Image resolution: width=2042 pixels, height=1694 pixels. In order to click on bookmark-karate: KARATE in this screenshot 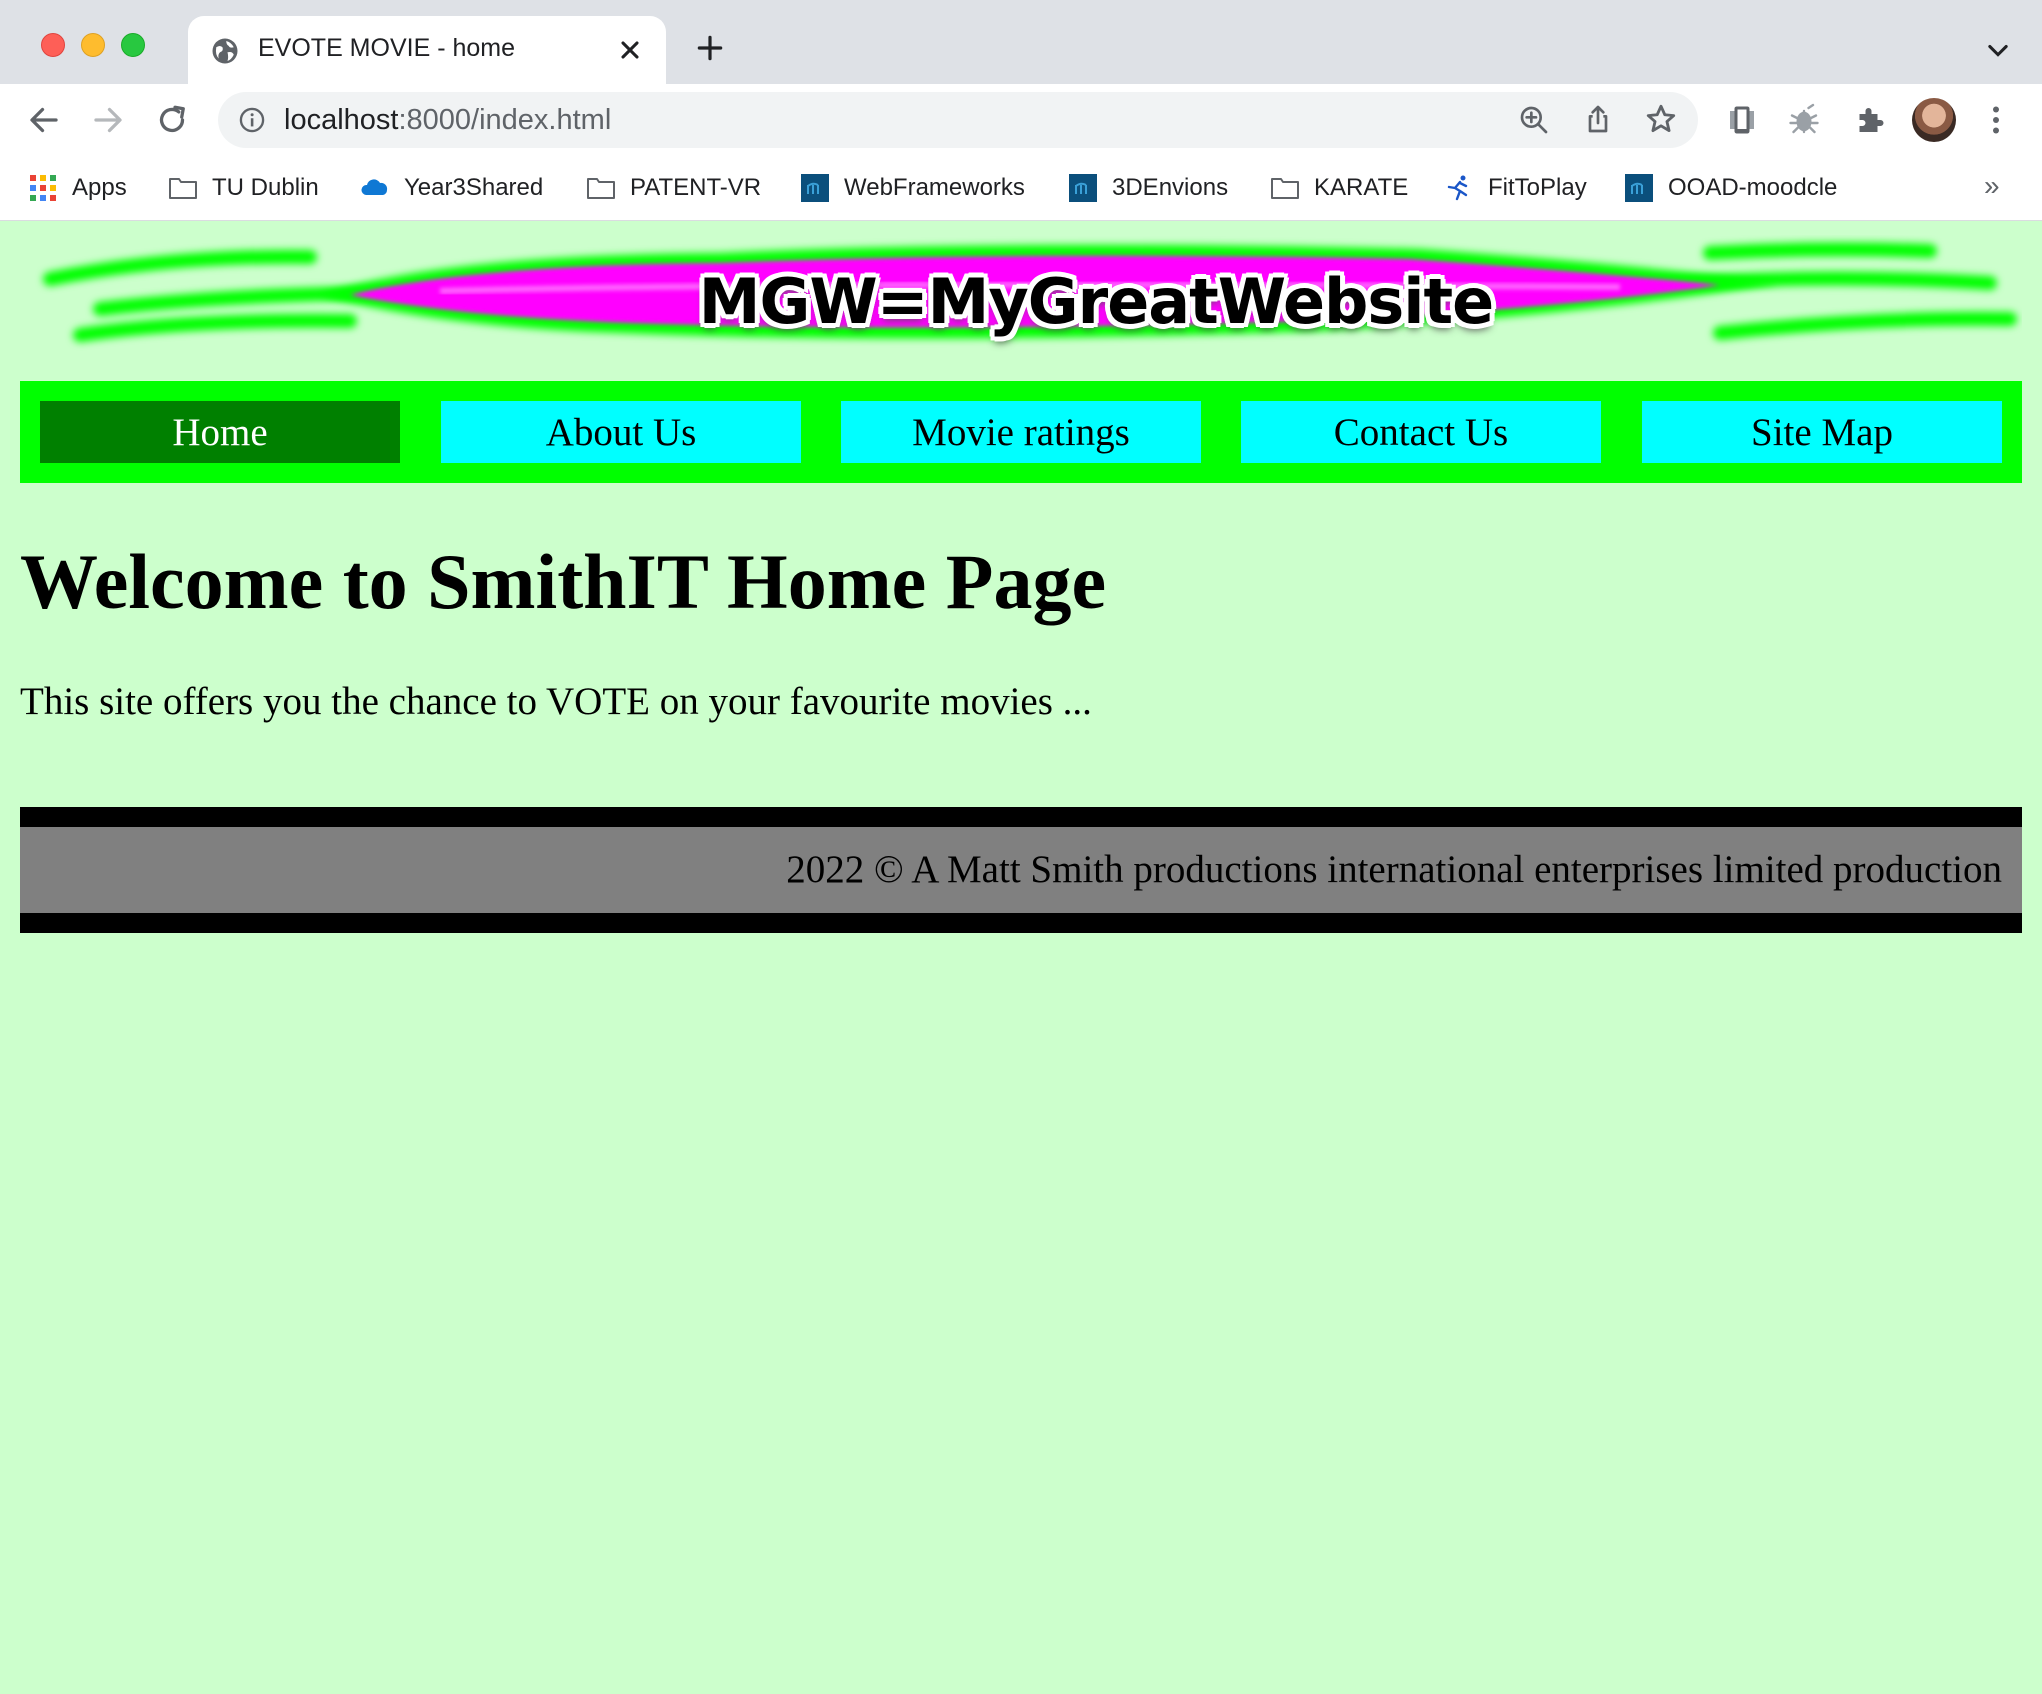, I will do `click(1339, 188)`.